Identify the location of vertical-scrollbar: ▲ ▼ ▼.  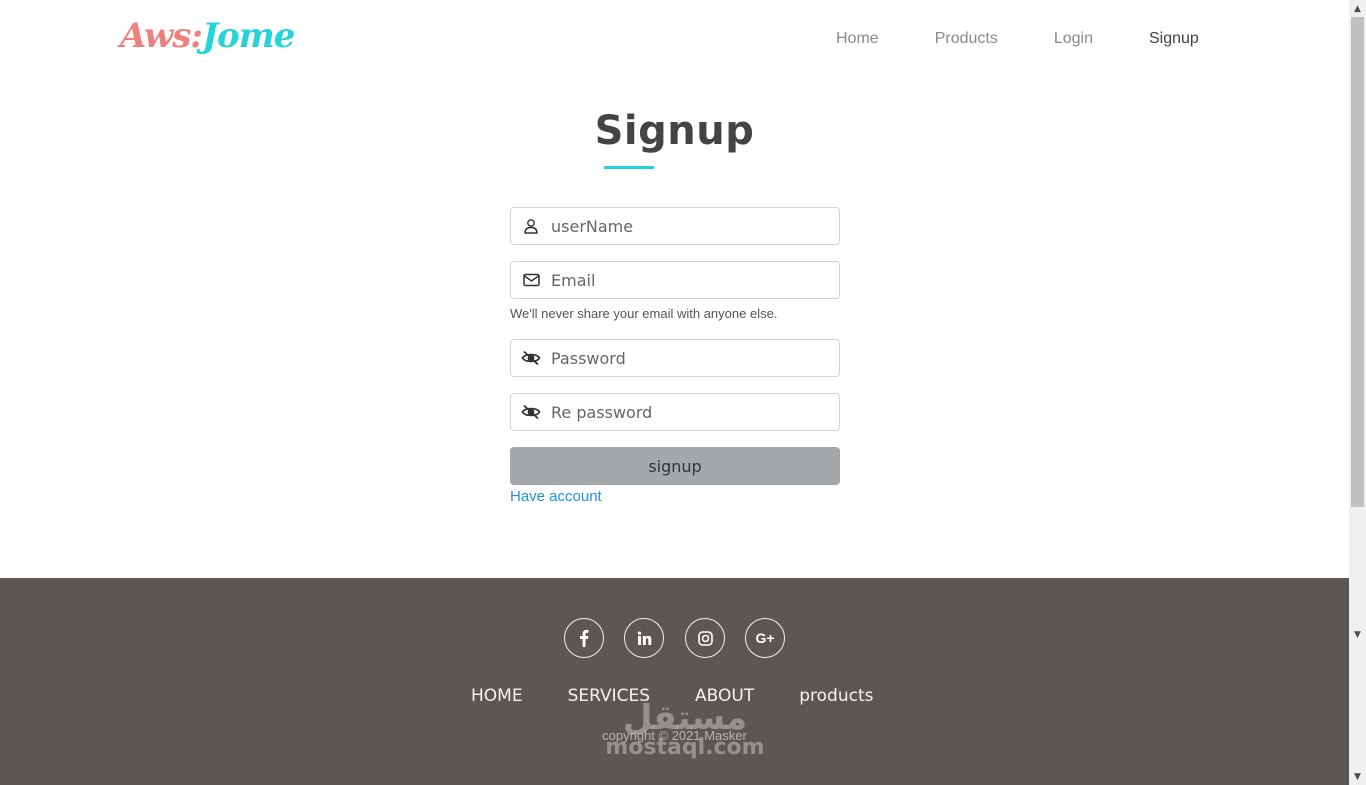
(1357, 392).